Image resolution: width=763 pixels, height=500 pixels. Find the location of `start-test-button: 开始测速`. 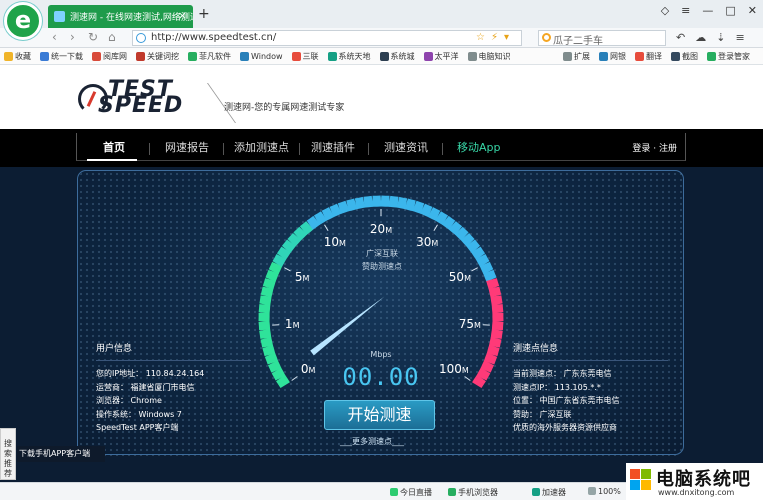

start-test-button: 开始测速 is located at coordinates (379, 415).